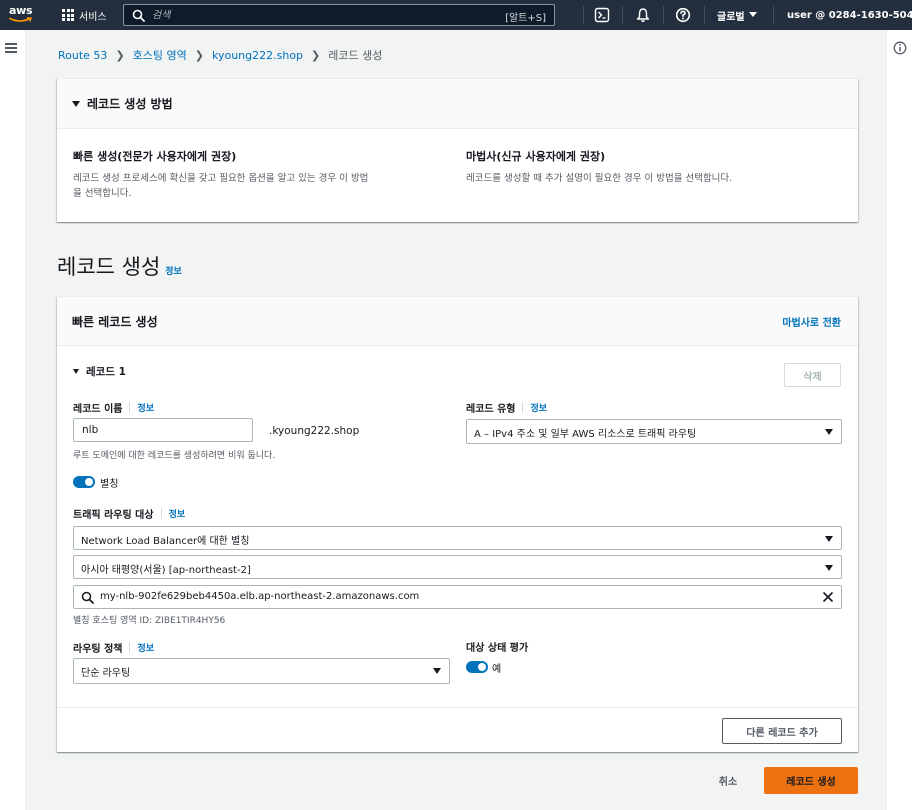 The width and height of the screenshot is (912, 810). Describe the element at coordinates (457, 567) in the screenshot. I see `region-select: 아시아 태평양(서울) [ap-northeast-2]` at that location.